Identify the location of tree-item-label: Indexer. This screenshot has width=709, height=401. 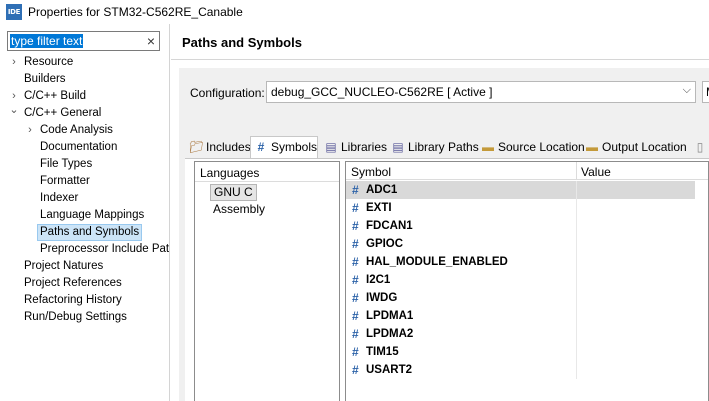
(59, 198).